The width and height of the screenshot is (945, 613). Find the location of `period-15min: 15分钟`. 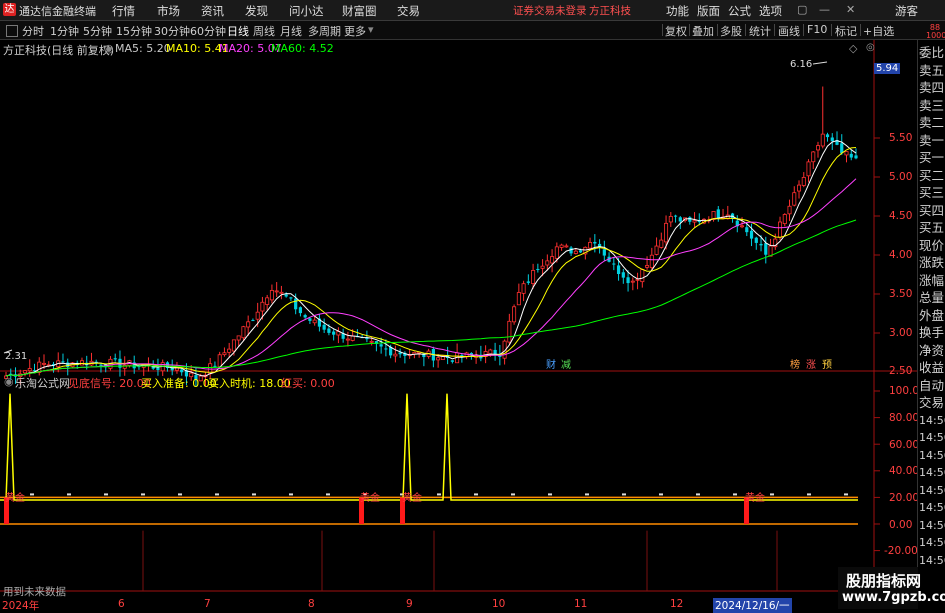

period-15min: 15分钟 is located at coordinates (134, 31).